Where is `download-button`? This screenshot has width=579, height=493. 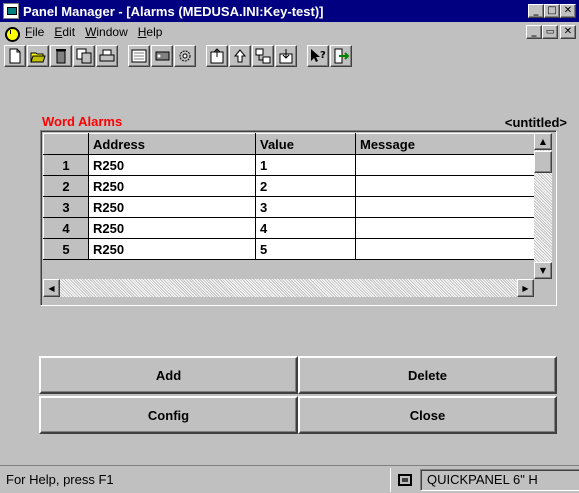
download-button is located at coordinates (286, 56).